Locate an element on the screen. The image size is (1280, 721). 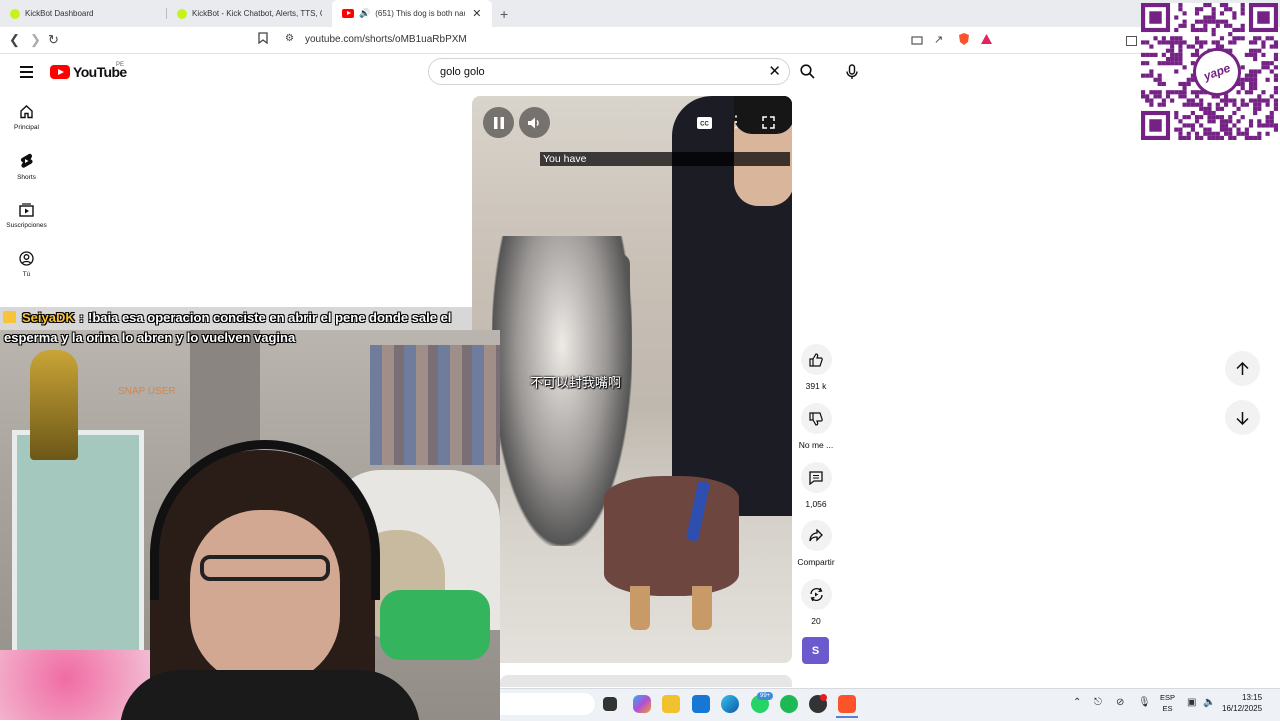
new-tab-button: + is located at coordinates (504, 14).